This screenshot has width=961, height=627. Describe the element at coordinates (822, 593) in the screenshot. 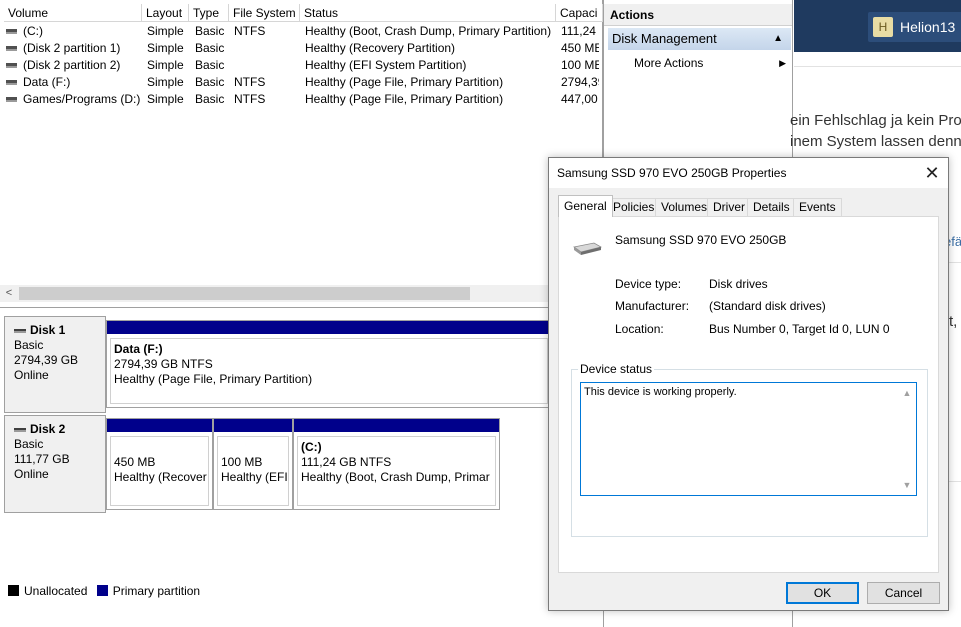

I see `ok-button: OK` at that location.